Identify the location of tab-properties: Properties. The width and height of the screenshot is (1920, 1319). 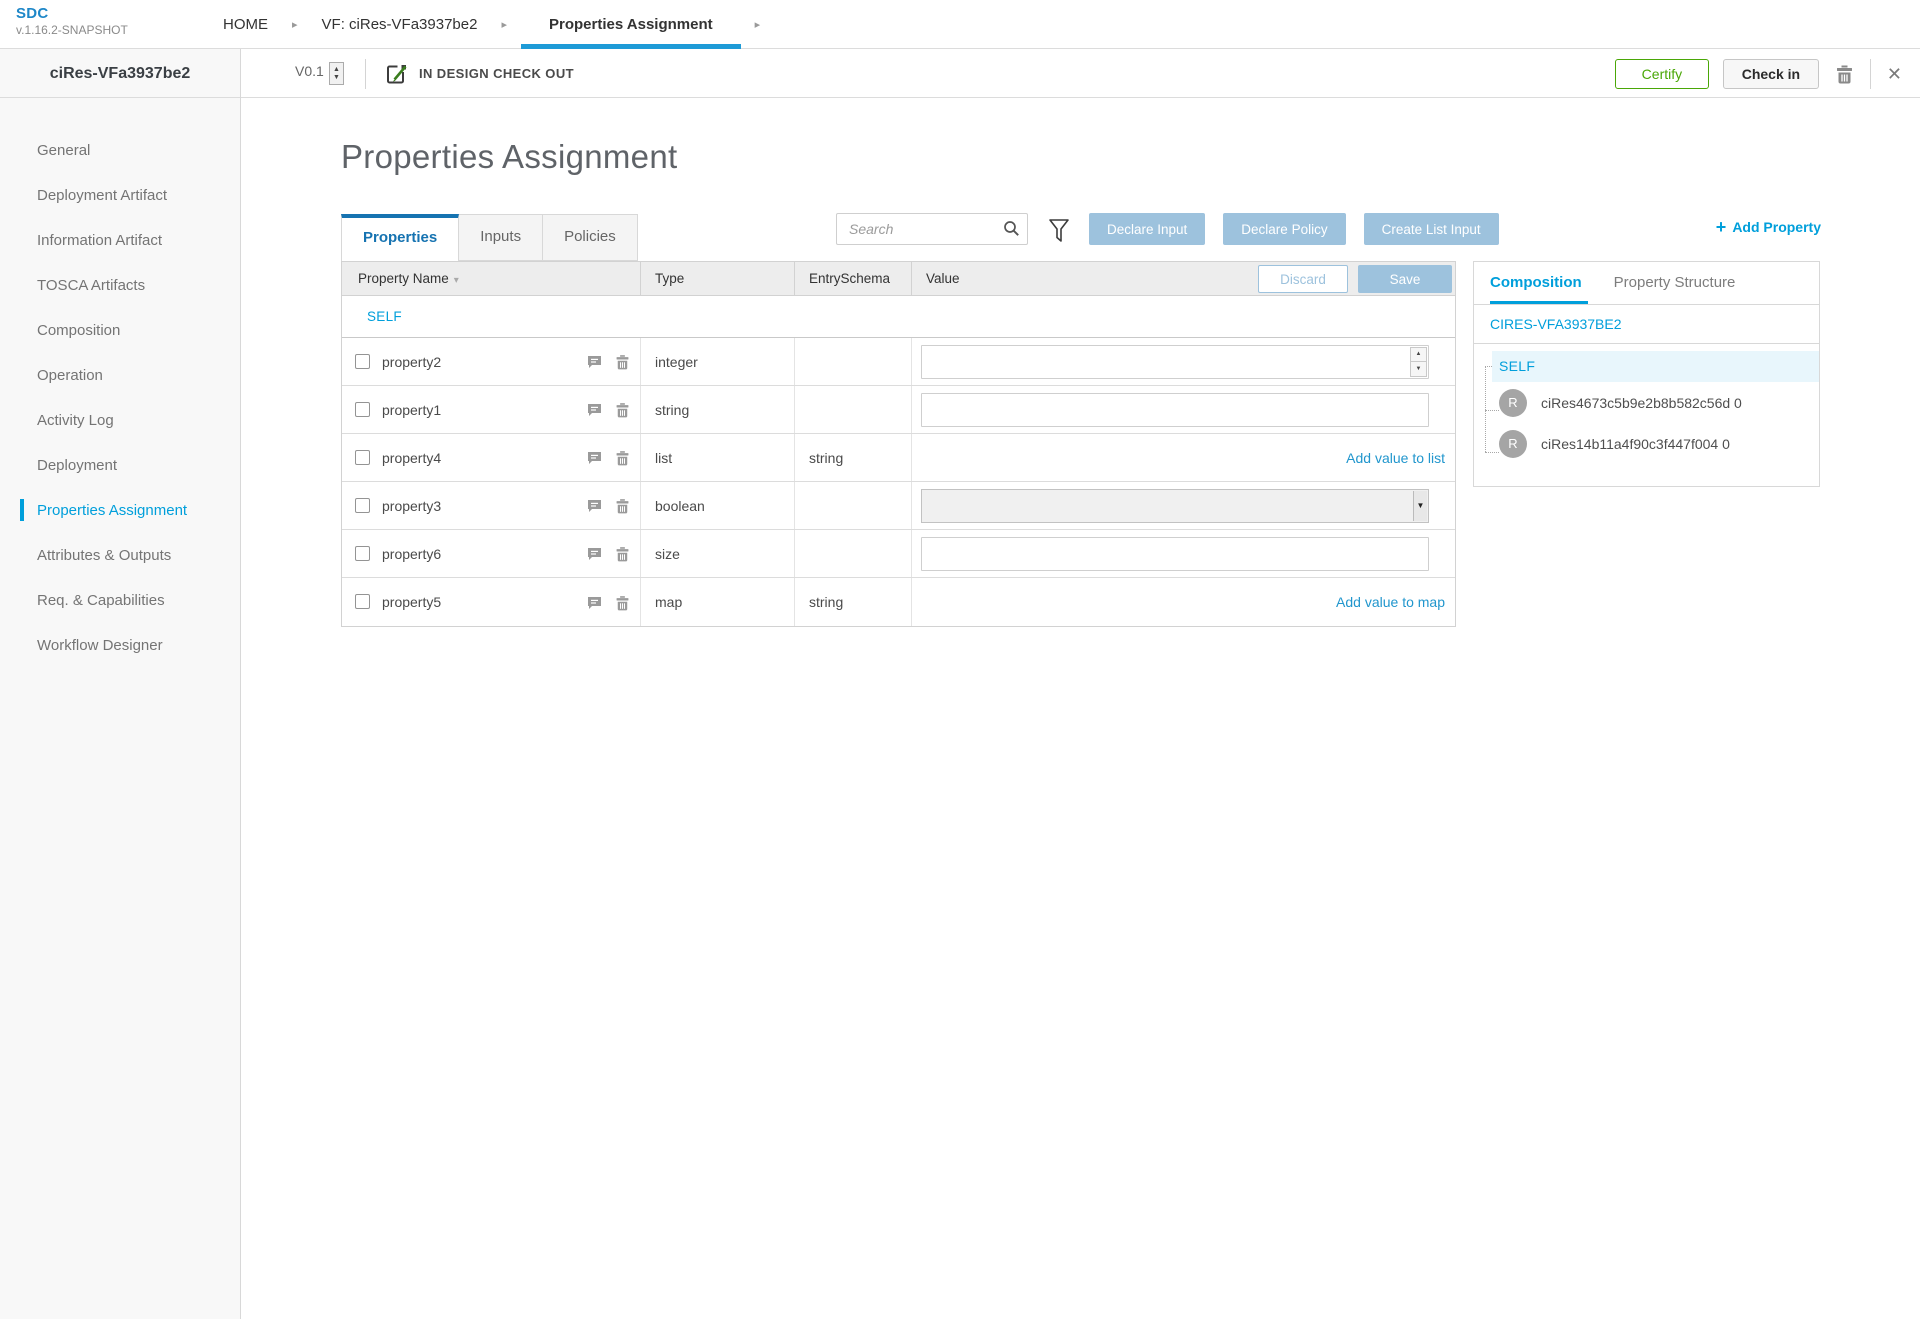
(400, 237).